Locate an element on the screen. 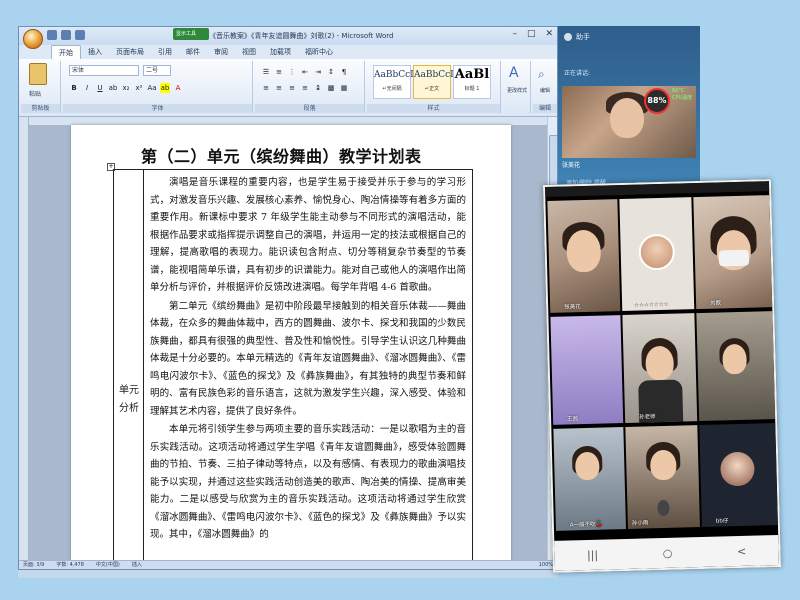 This screenshot has width=800, height=600. style-no-spacing: AaBbCcDt ↵无间隔 is located at coordinates (397, 82).